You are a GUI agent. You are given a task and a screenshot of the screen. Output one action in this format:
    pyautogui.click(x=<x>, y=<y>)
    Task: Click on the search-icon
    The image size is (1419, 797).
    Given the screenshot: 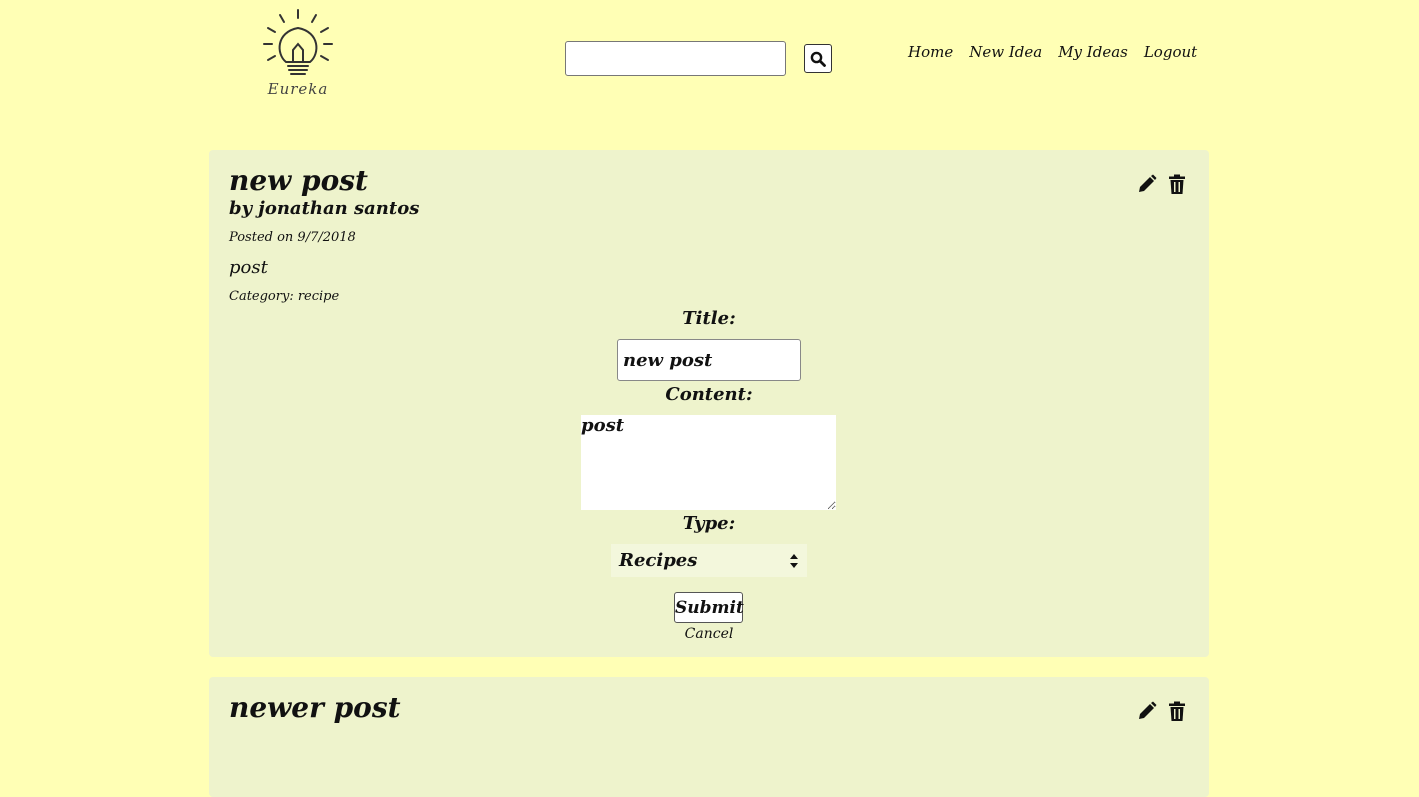 What is the action you would take?
    pyautogui.click(x=818, y=59)
    